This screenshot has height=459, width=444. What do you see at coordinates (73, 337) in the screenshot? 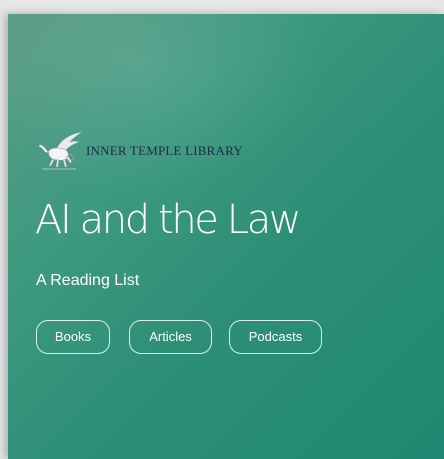
I see `books-button: Books` at bounding box center [73, 337].